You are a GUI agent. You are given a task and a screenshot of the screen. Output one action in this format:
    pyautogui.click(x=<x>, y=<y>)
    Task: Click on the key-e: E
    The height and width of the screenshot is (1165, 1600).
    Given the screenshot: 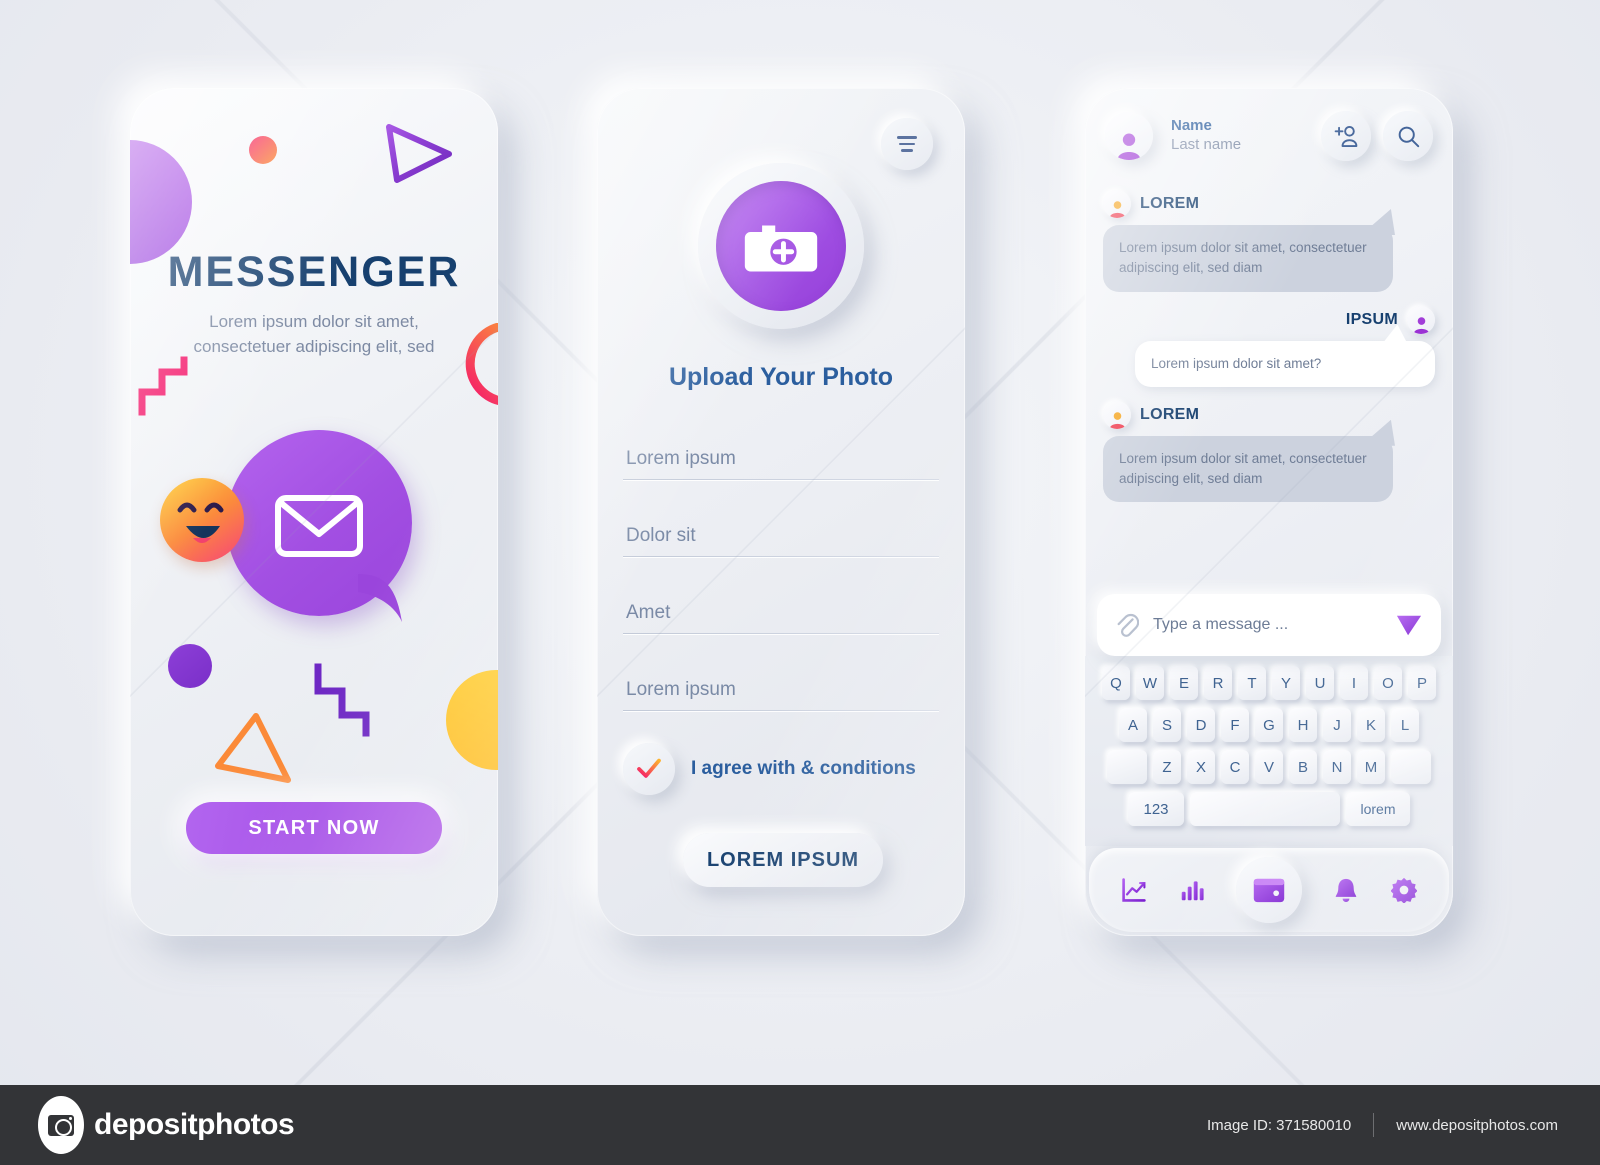 What is the action you would take?
    pyautogui.click(x=1184, y=683)
    